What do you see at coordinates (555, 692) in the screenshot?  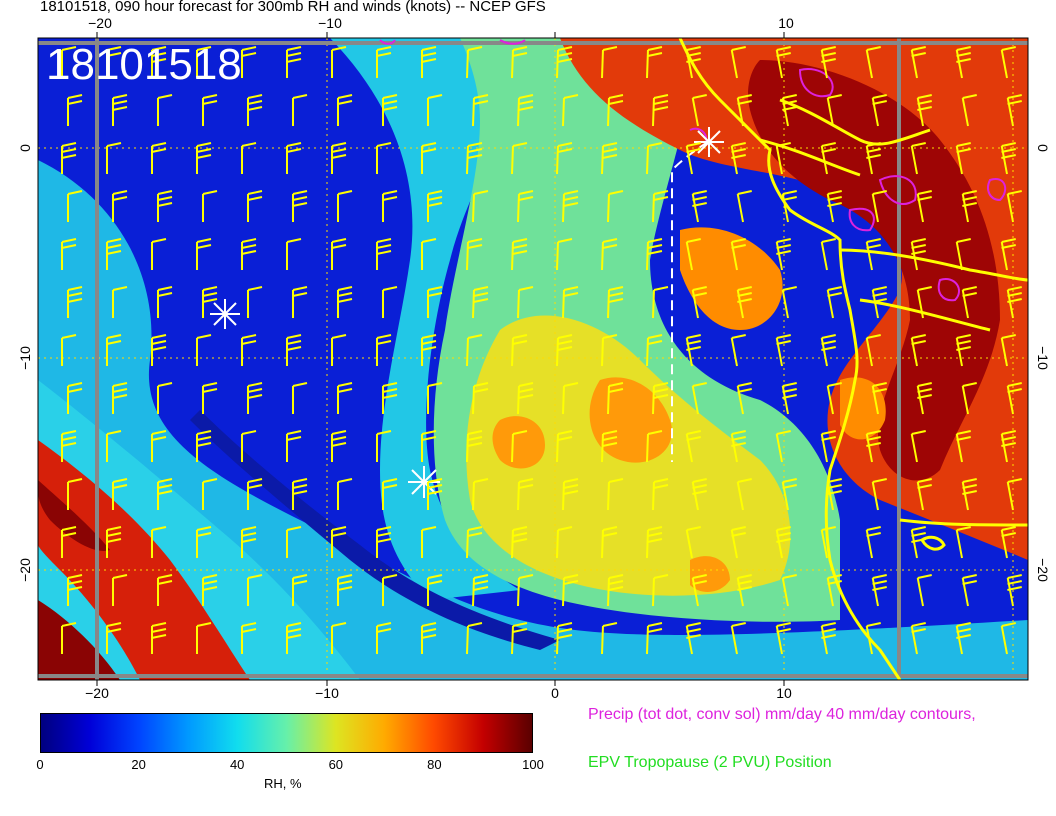 I see `x-tick-label: 0` at bounding box center [555, 692].